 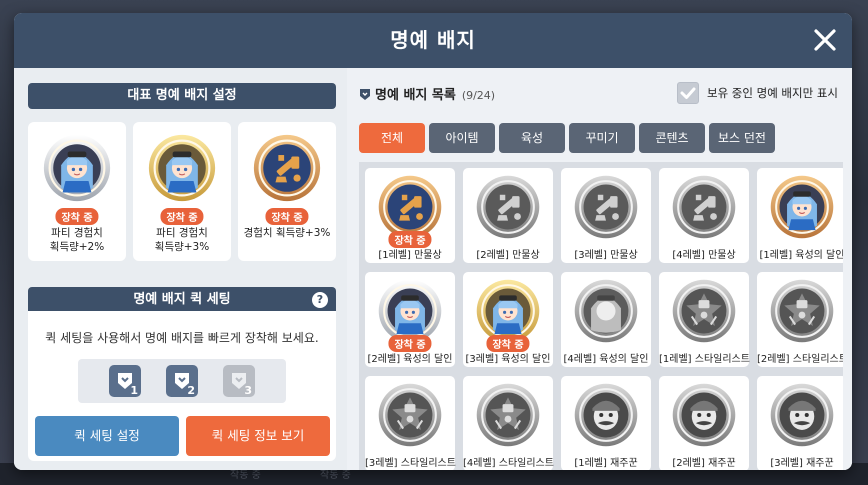 What do you see at coordinates (606, 463) in the screenshot?
I see `badge-label: [1레벨] 재주꾼` at bounding box center [606, 463].